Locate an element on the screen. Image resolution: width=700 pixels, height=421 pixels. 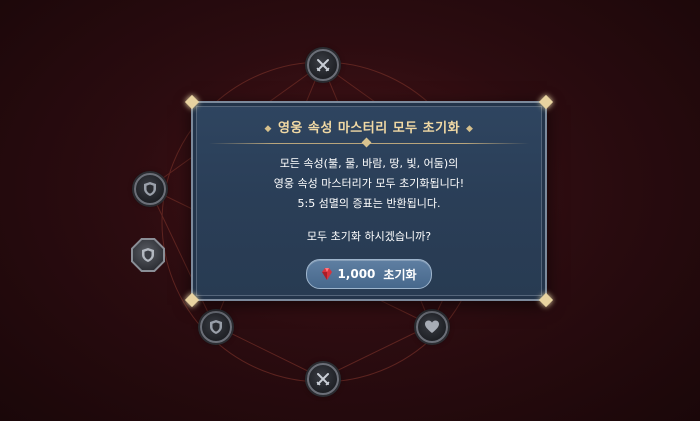
confirm-reset-button: 1,000 초기화 is located at coordinates (369, 274).